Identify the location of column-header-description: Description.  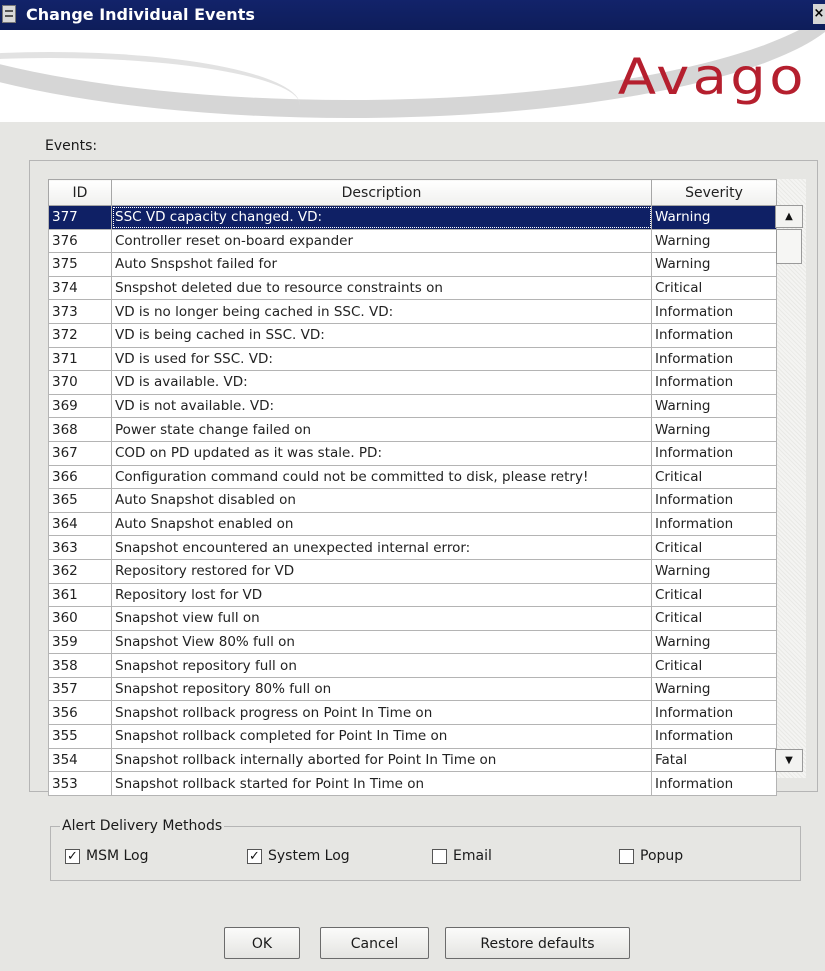
(381, 192).